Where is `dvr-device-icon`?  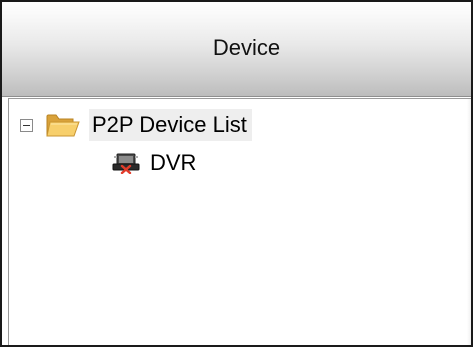 dvr-device-icon is located at coordinates (126, 163).